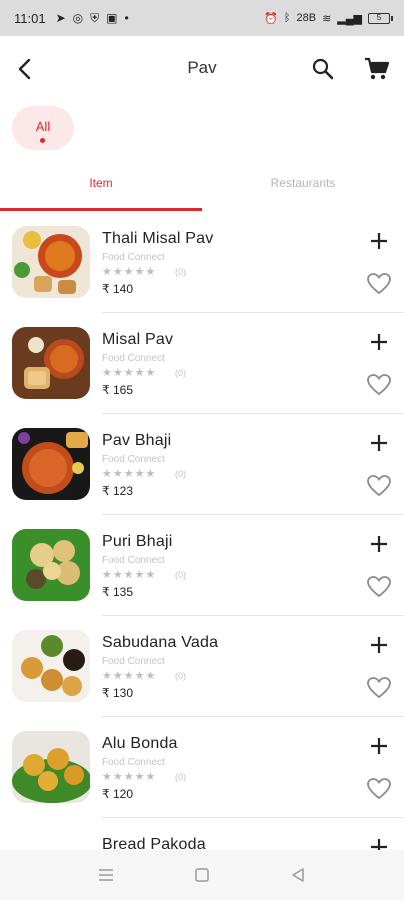  What do you see at coordinates (349, 18) in the screenshot?
I see `signal-icon: ▂▄▆` at bounding box center [349, 18].